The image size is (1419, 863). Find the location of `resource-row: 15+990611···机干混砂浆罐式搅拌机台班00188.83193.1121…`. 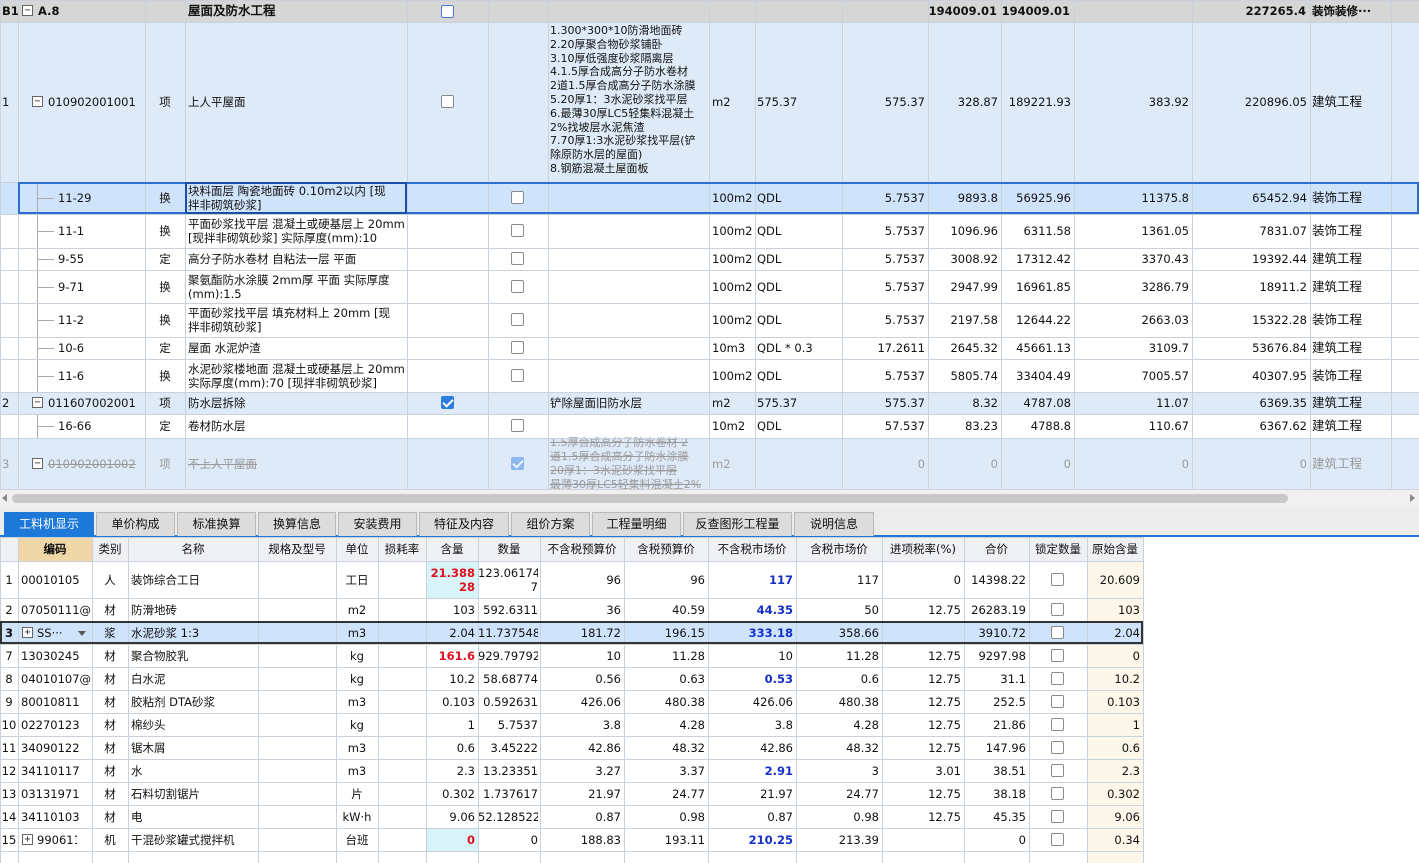

resource-row: 15+990611···机干混砂浆罐式搅拌机台班00188.83193.1121… is located at coordinates (571, 839).